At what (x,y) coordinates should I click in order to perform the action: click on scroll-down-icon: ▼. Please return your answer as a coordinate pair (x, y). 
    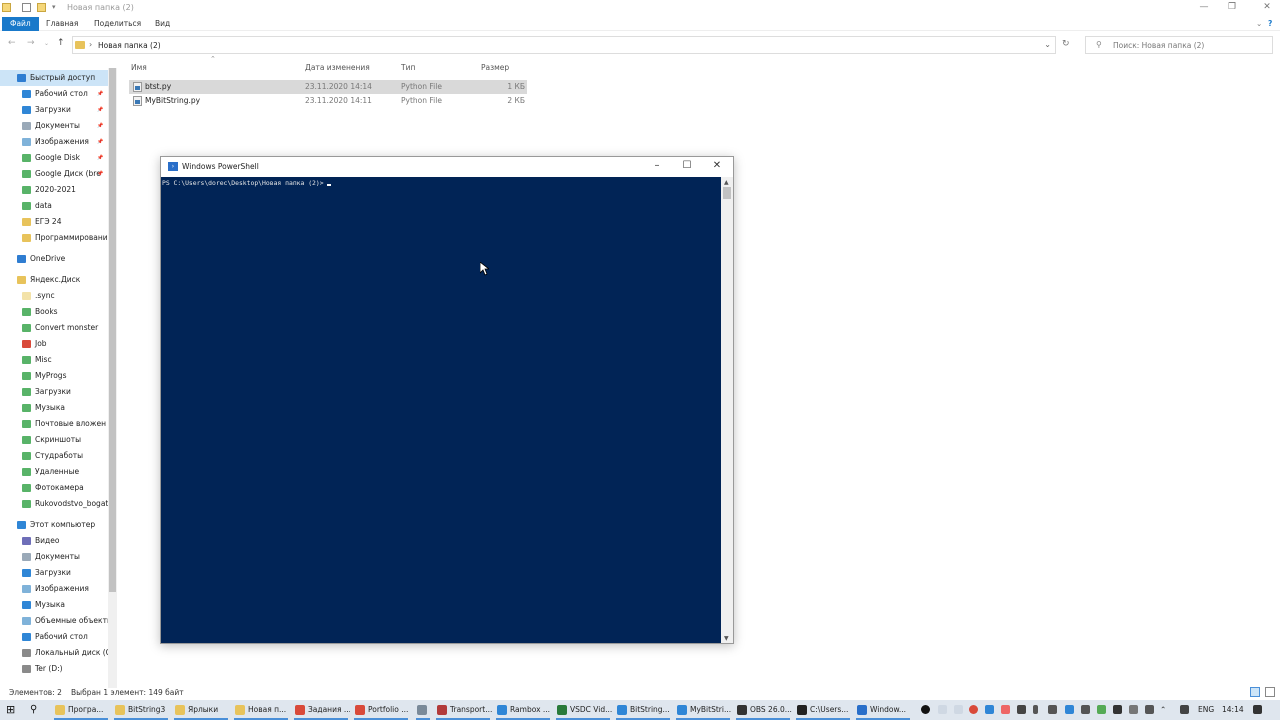
    Looking at the image, I should click on (726, 638).